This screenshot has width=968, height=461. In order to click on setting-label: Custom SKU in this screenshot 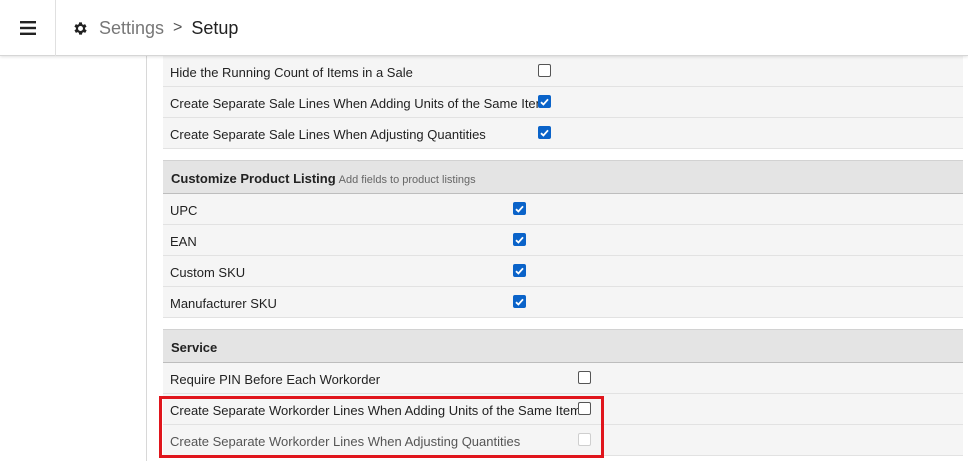, I will do `click(208, 272)`.